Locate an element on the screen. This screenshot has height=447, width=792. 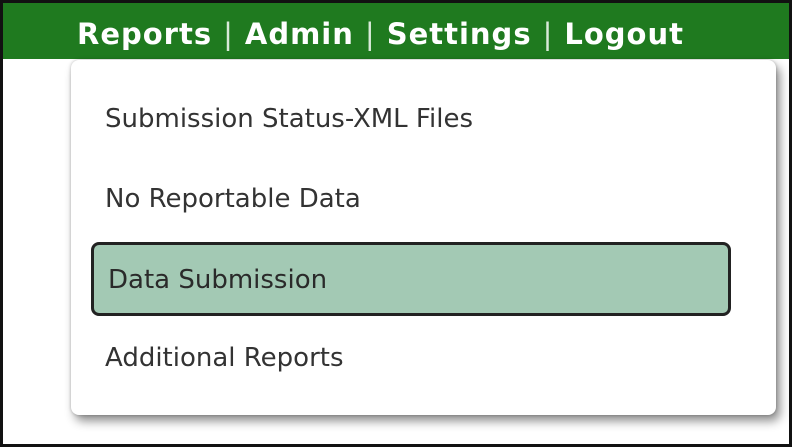
menu-item-no-reportable-data: No Reportable Data is located at coordinates (233, 199).